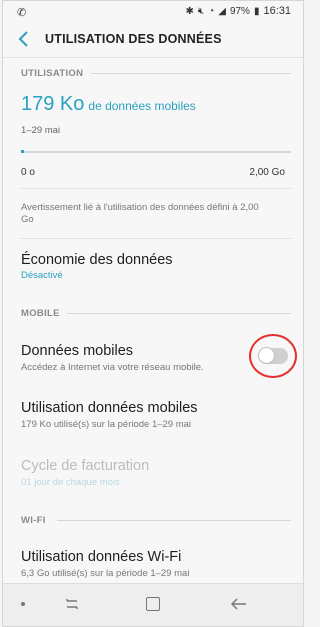 The width and height of the screenshot is (320, 627). What do you see at coordinates (22, 151) in the screenshot?
I see `usage-progress-fill` at bounding box center [22, 151].